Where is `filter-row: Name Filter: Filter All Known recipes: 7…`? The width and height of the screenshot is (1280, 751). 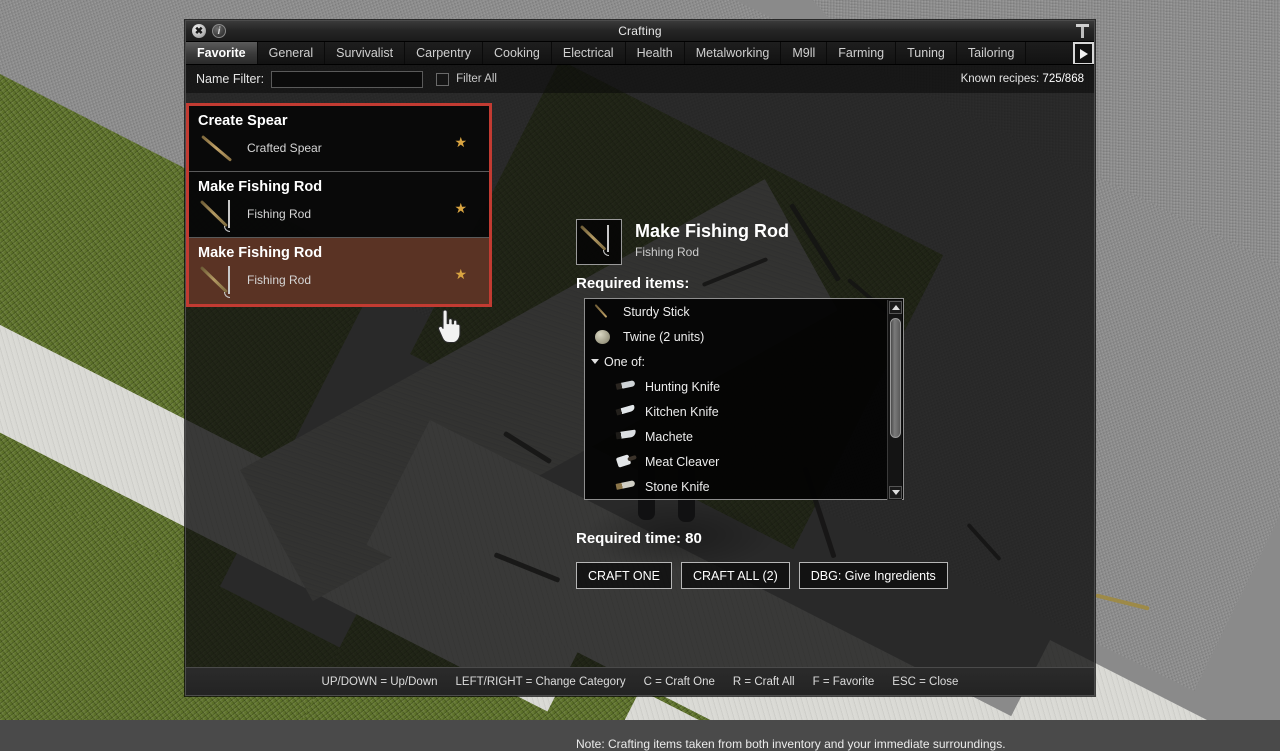 filter-row: Name Filter: Filter All Known recipes: 7… is located at coordinates (640, 79).